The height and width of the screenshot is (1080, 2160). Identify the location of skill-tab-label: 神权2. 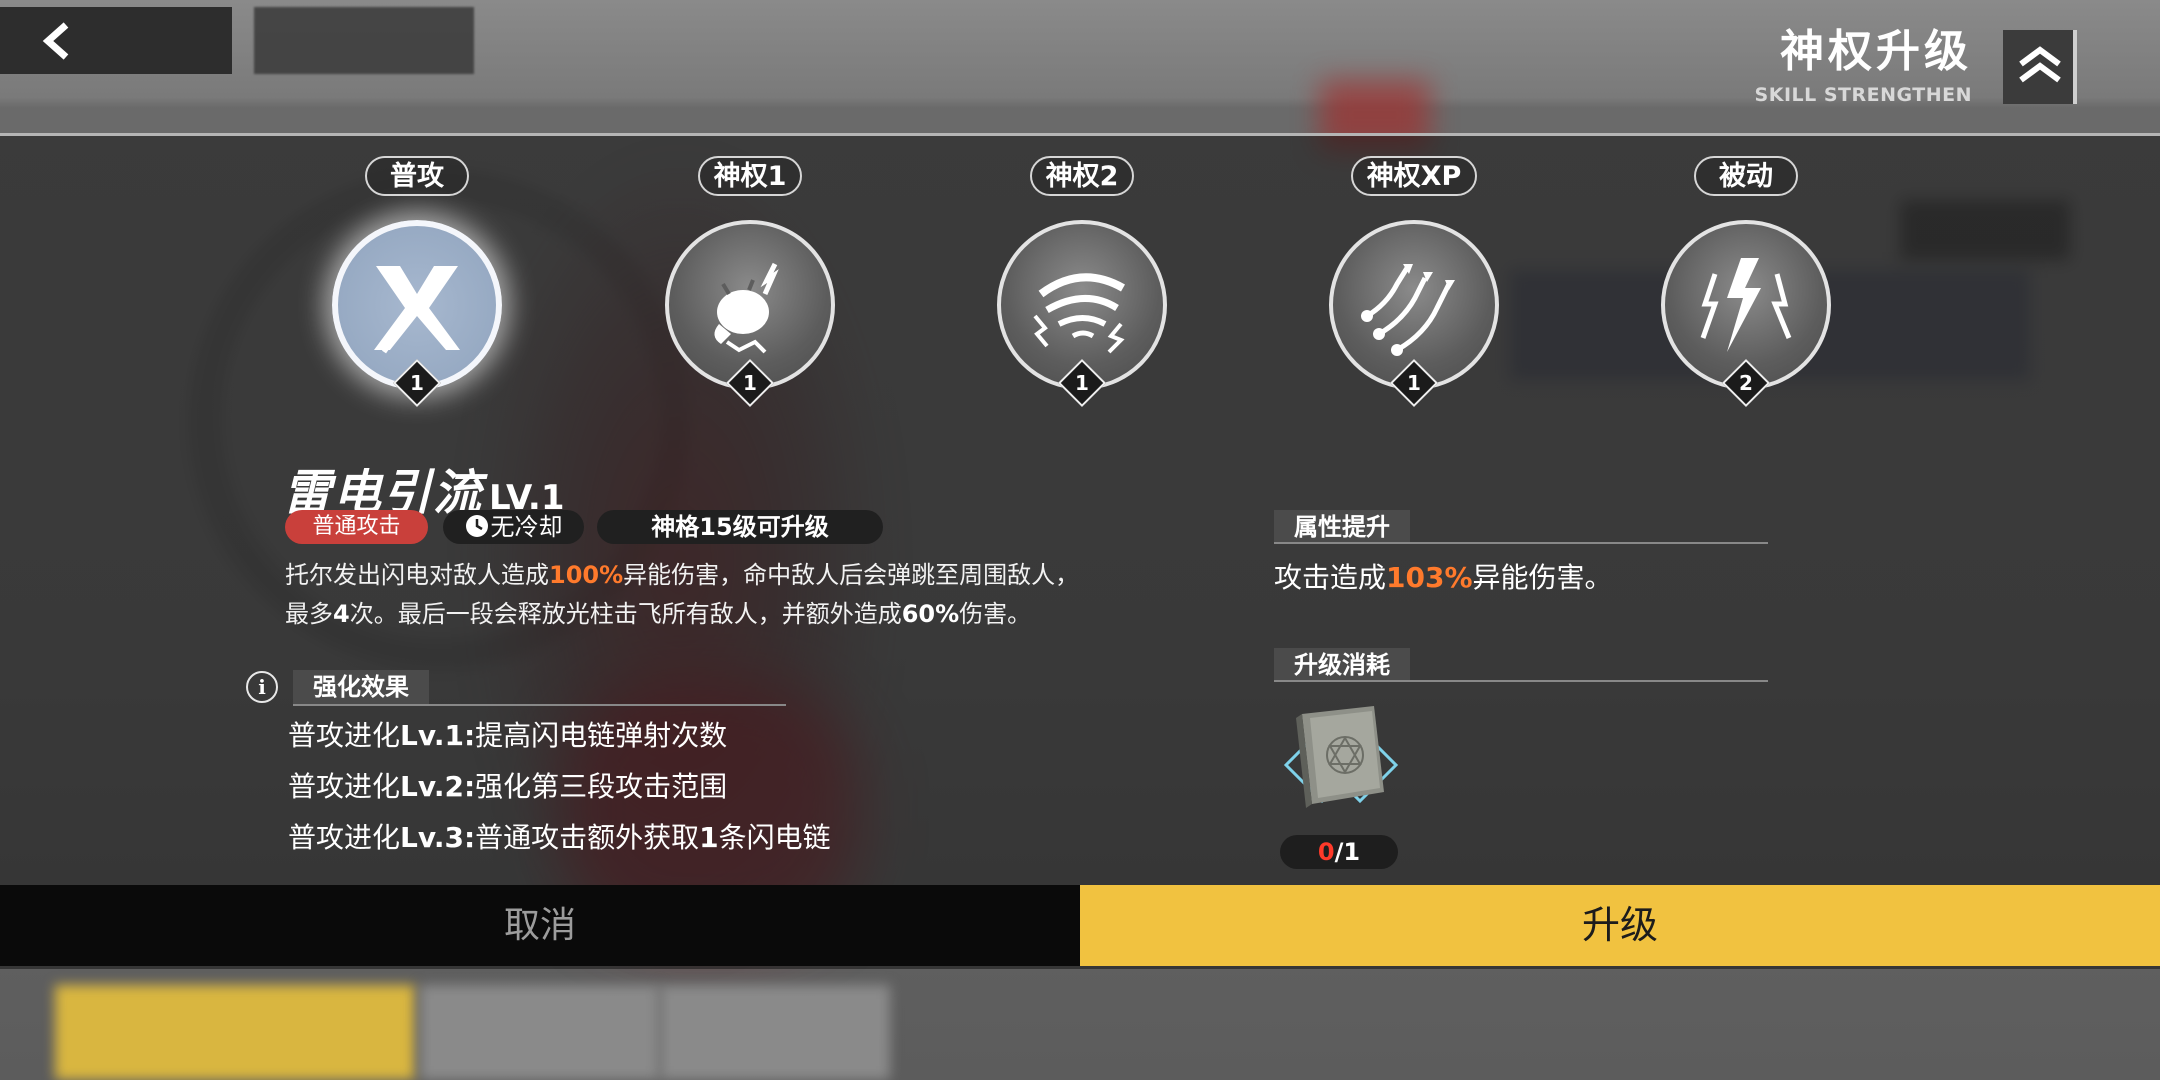
(1082, 176).